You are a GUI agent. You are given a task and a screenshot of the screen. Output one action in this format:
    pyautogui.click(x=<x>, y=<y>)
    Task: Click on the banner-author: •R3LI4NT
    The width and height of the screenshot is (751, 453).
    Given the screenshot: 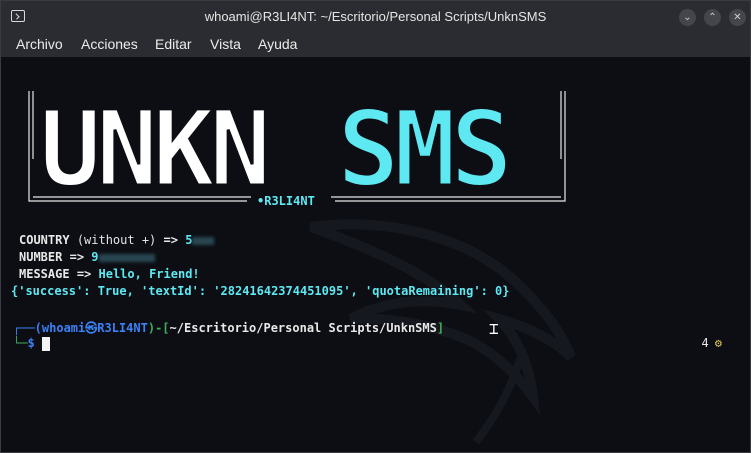 What is the action you would take?
    pyautogui.click(x=286, y=200)
    